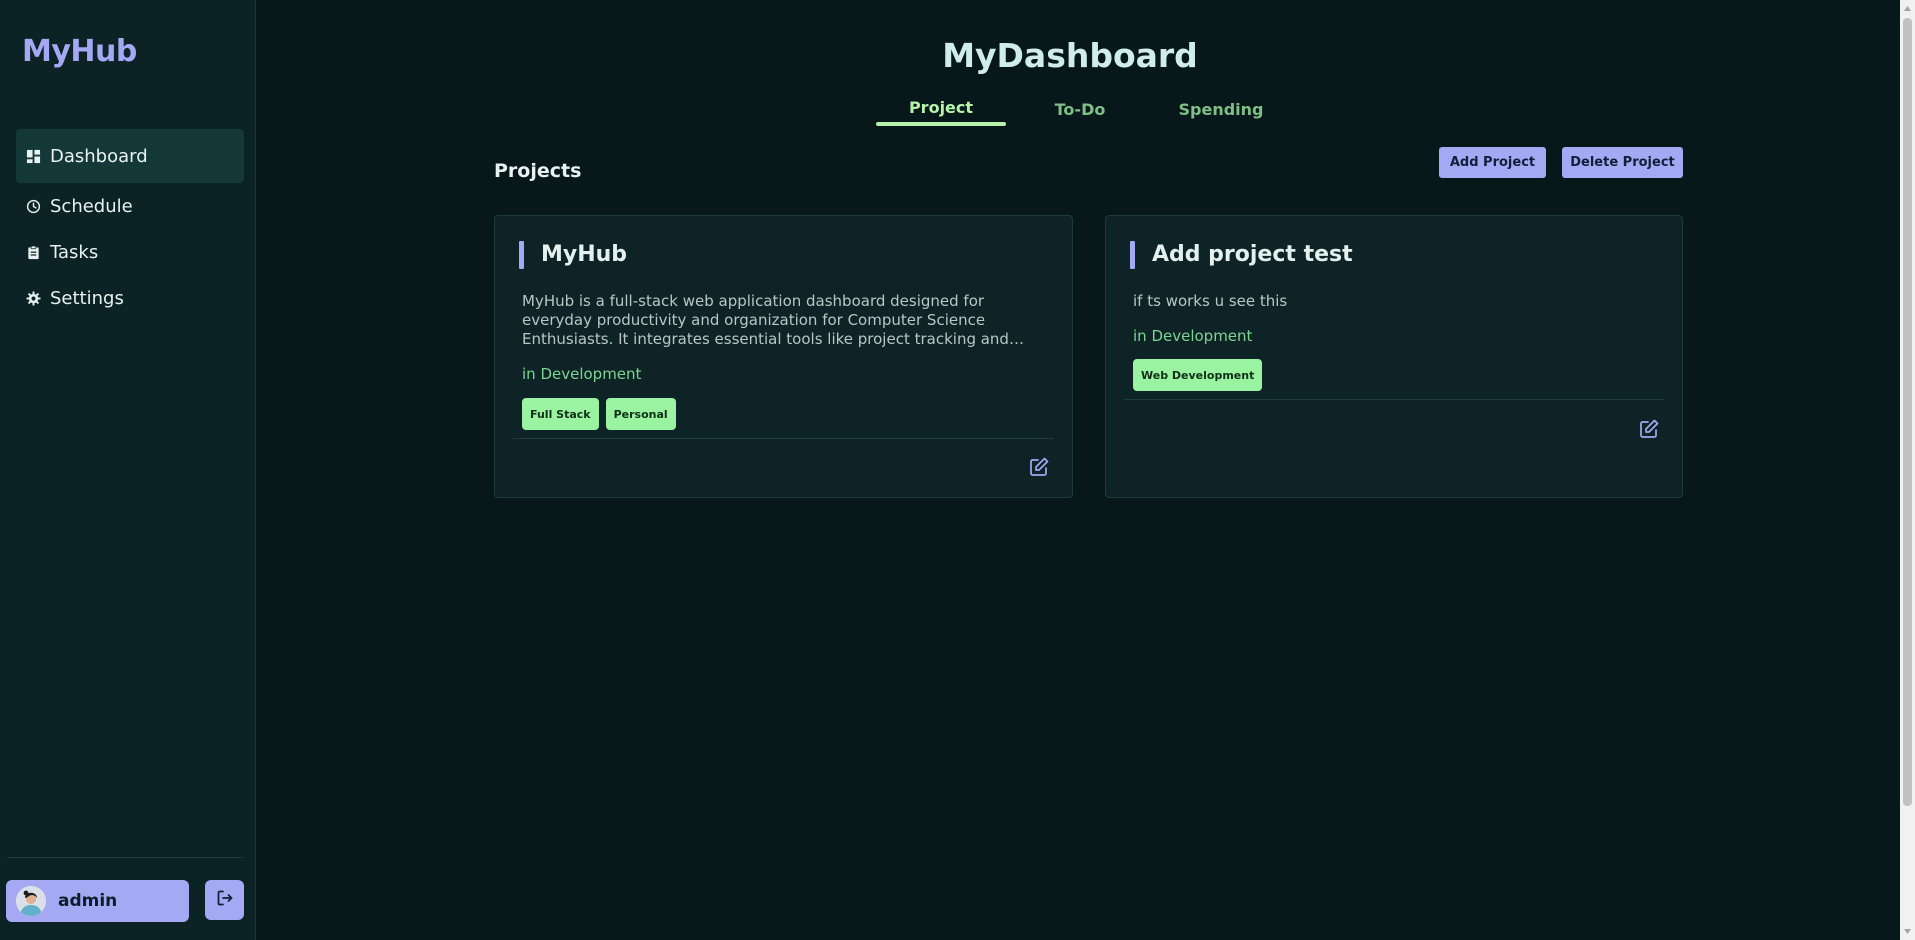 The width and height of the screenshot is (1915, 940). What do you see at coordinates (1221, 109) in the screenshot?
I see `tab-spending: Spending` at bounding box center [1221, 109].